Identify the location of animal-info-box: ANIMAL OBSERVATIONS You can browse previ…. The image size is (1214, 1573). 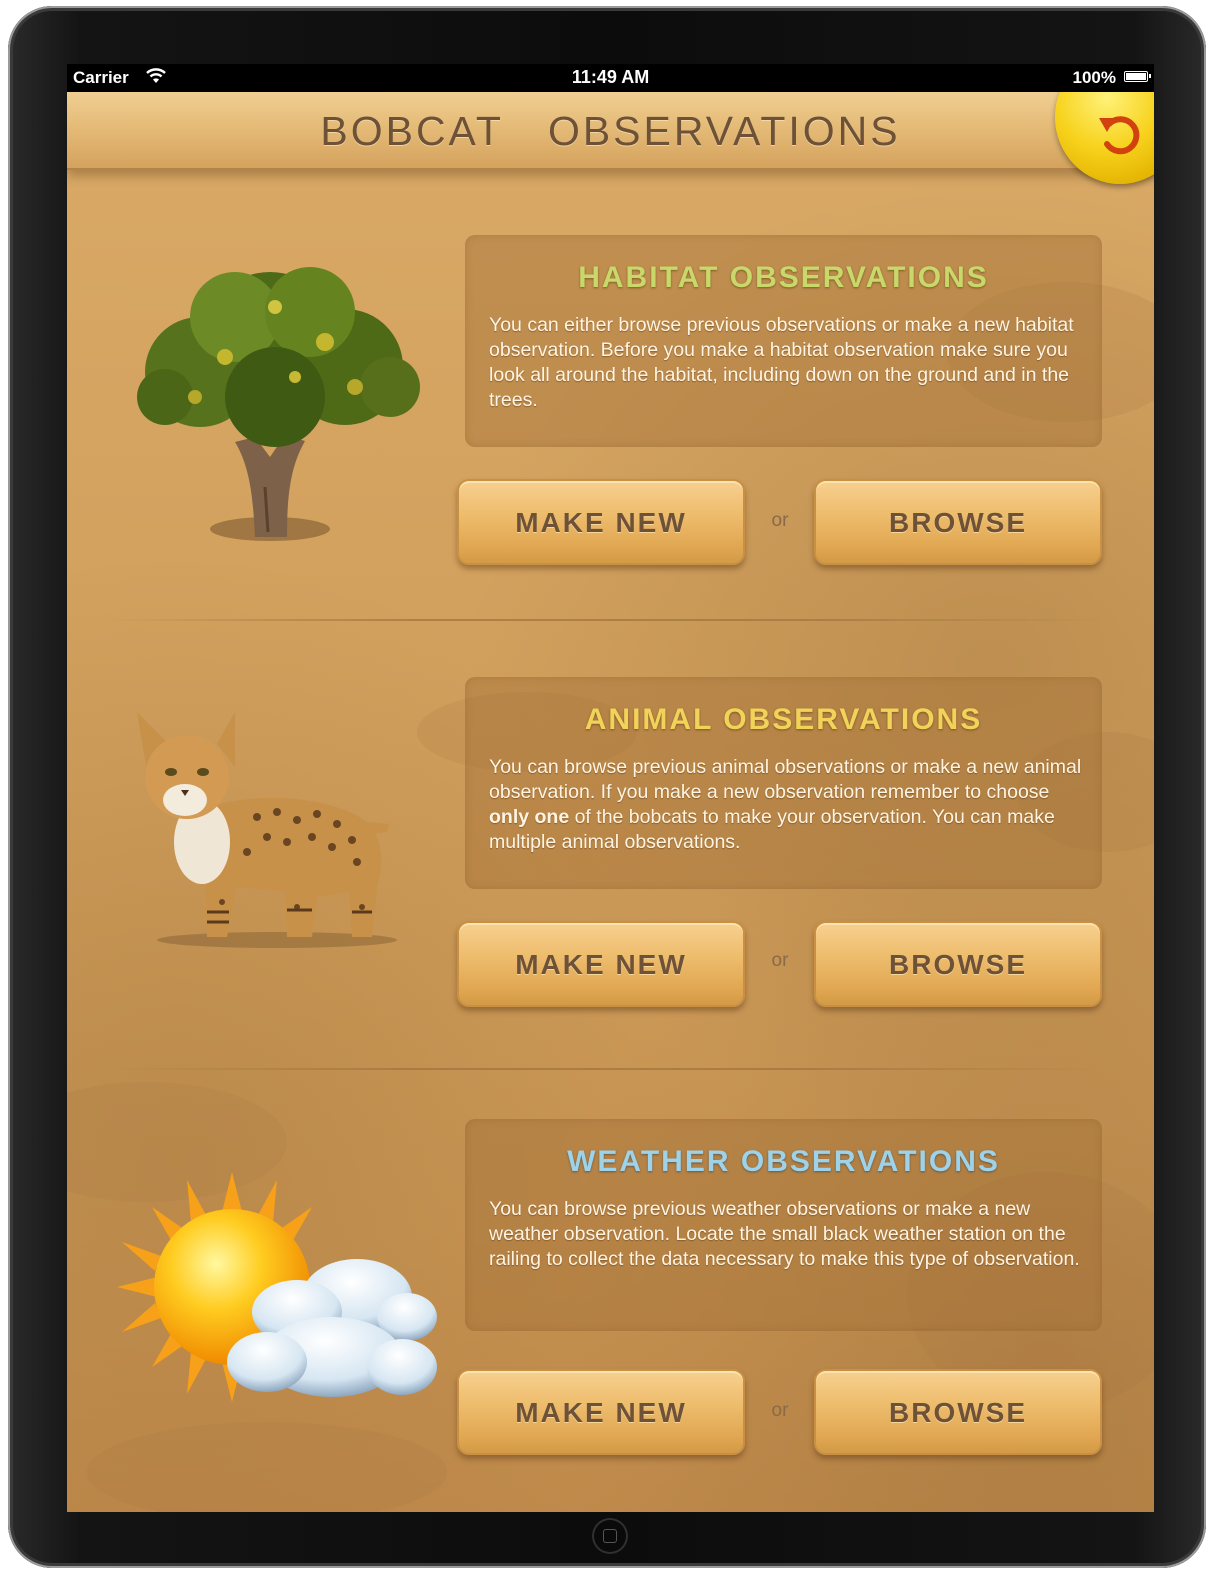
(783, 783).